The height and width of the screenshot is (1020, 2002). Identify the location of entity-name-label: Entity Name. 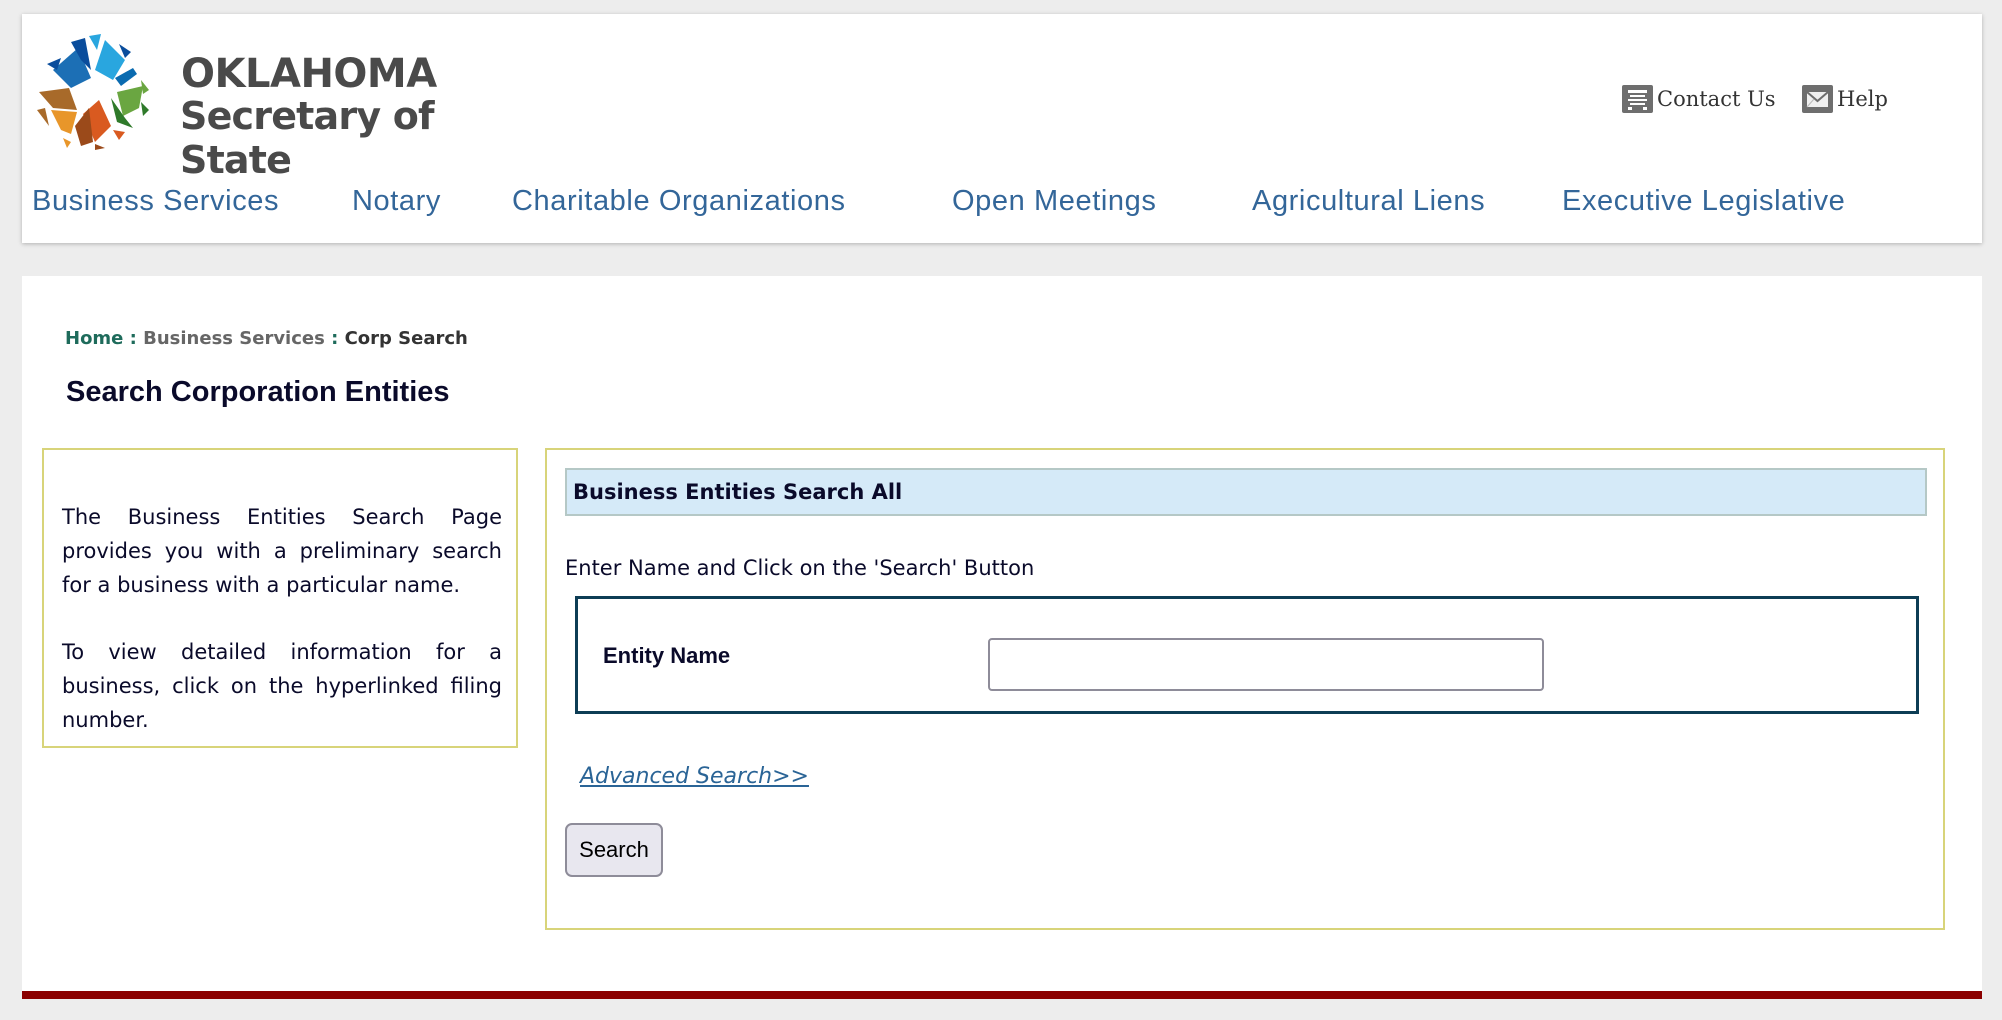
(667, 655).